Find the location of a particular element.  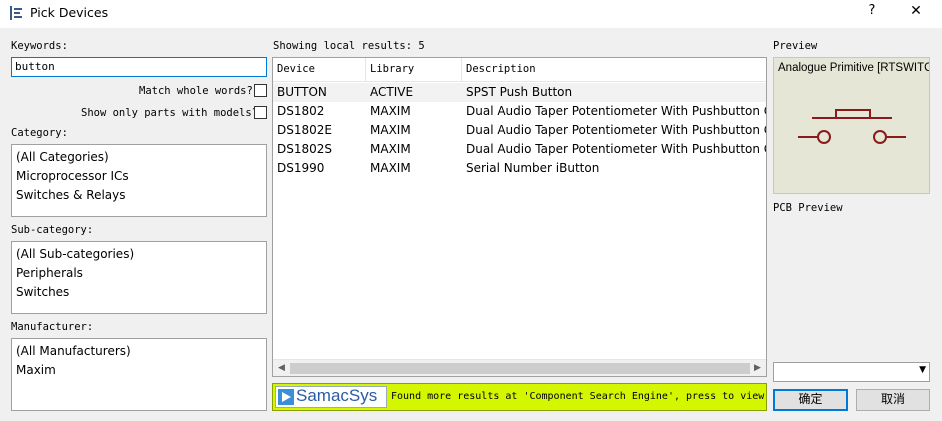

list-item: (All Categories) is located at coordinates (139, 157).